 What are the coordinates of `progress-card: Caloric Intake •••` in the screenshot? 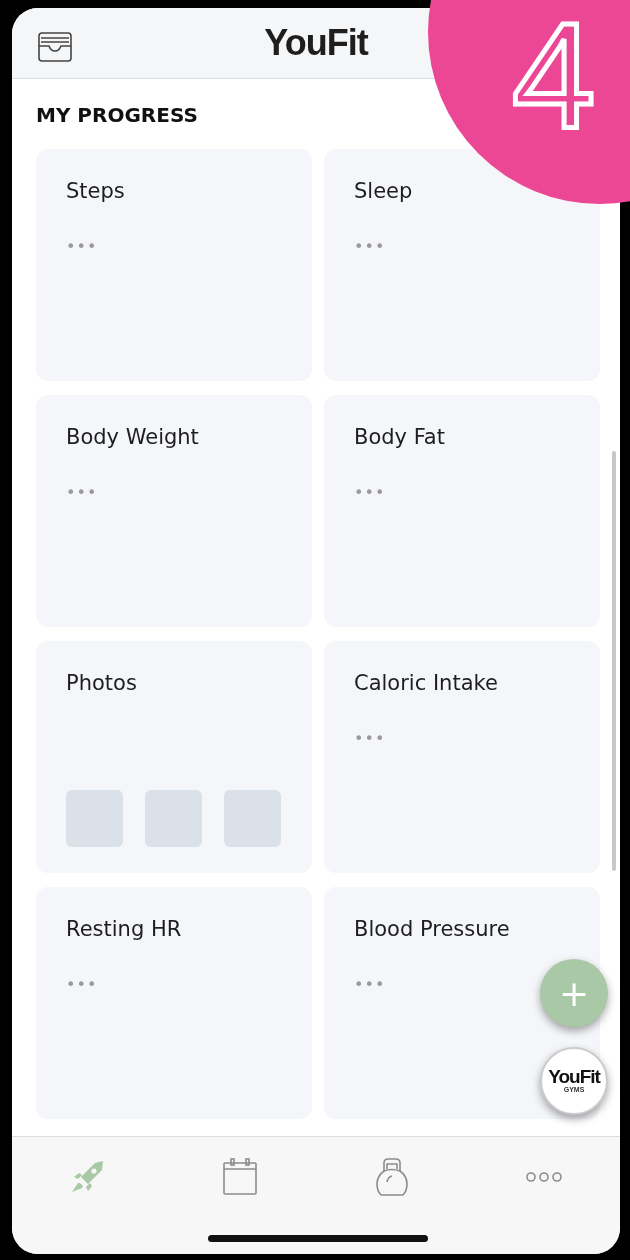 It's located at (462, 757).